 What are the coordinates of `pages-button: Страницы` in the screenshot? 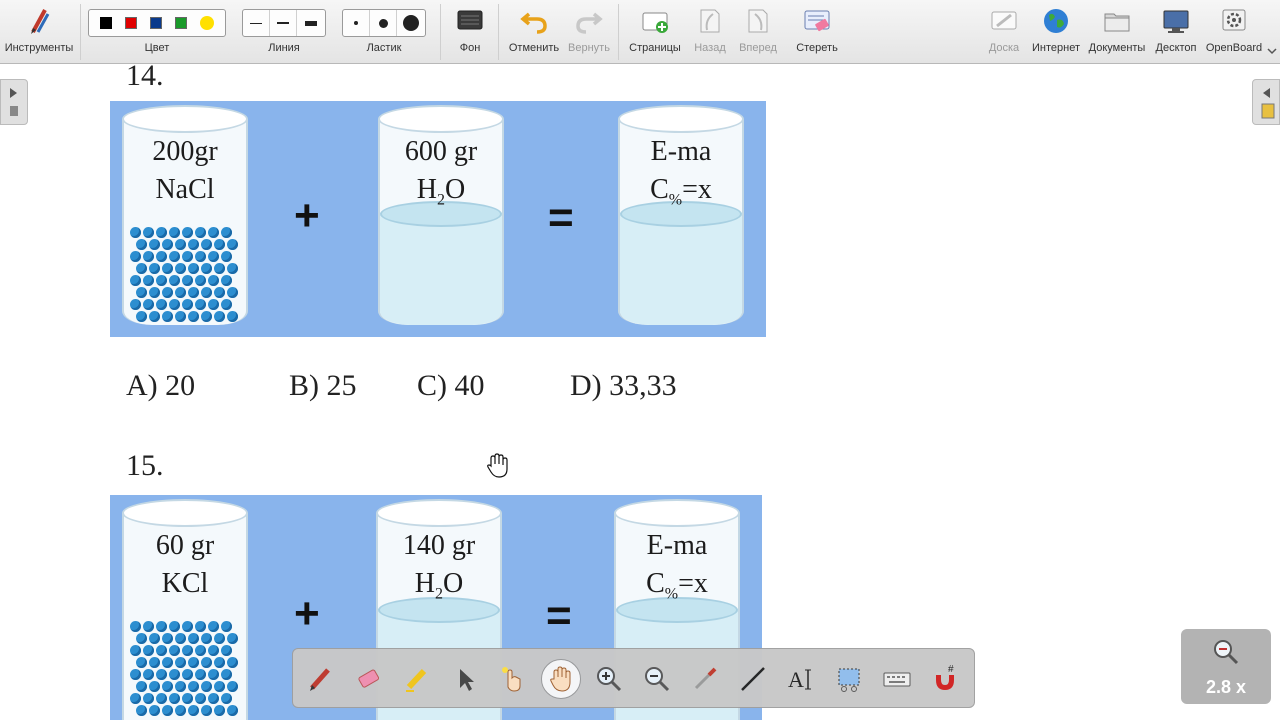 It's located at (655, 32).